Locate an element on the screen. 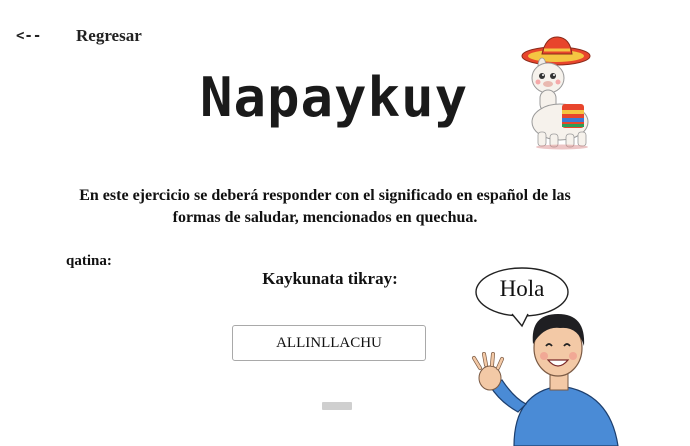 This screenshot has width=690, height=446. quechua-word: ALLINLLACHU is located at coordinates (329, 342).